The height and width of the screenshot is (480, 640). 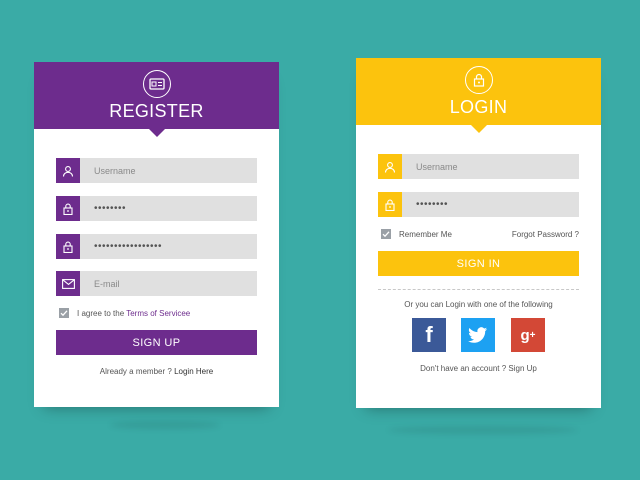 I want to click on no-account-line: Don't have an account ? Sign Up, so click(x=478, y=368).